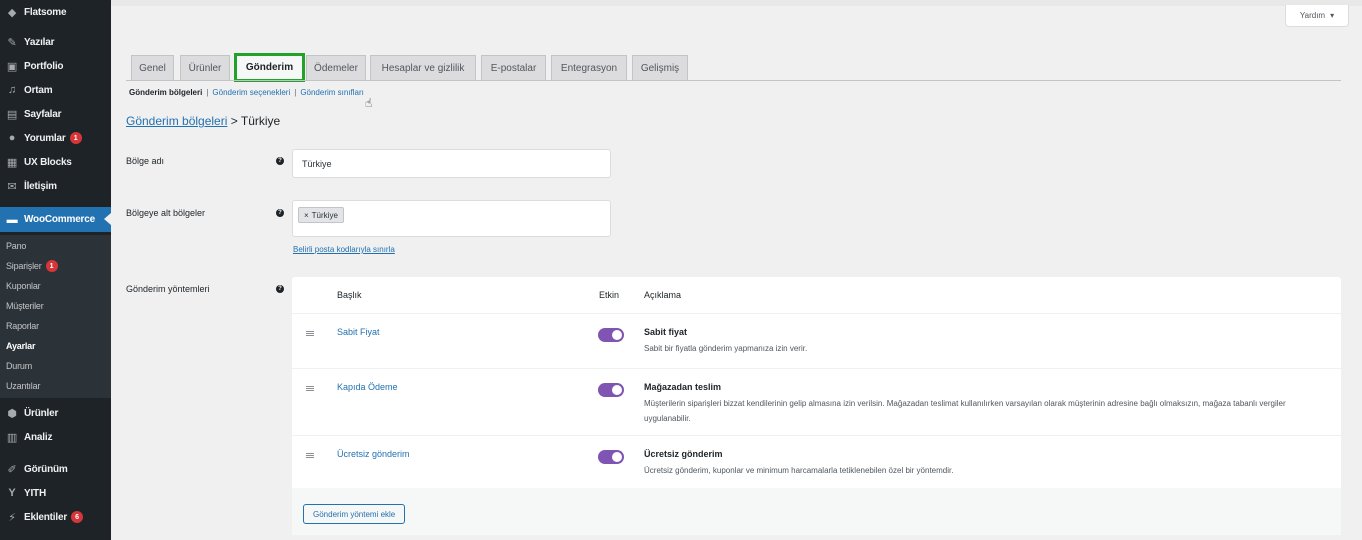 This screenshot has height=540, width=1362. I want to click on sidebar-item-plugins: ⚡ Eklentiler 6, so click(55, 517).